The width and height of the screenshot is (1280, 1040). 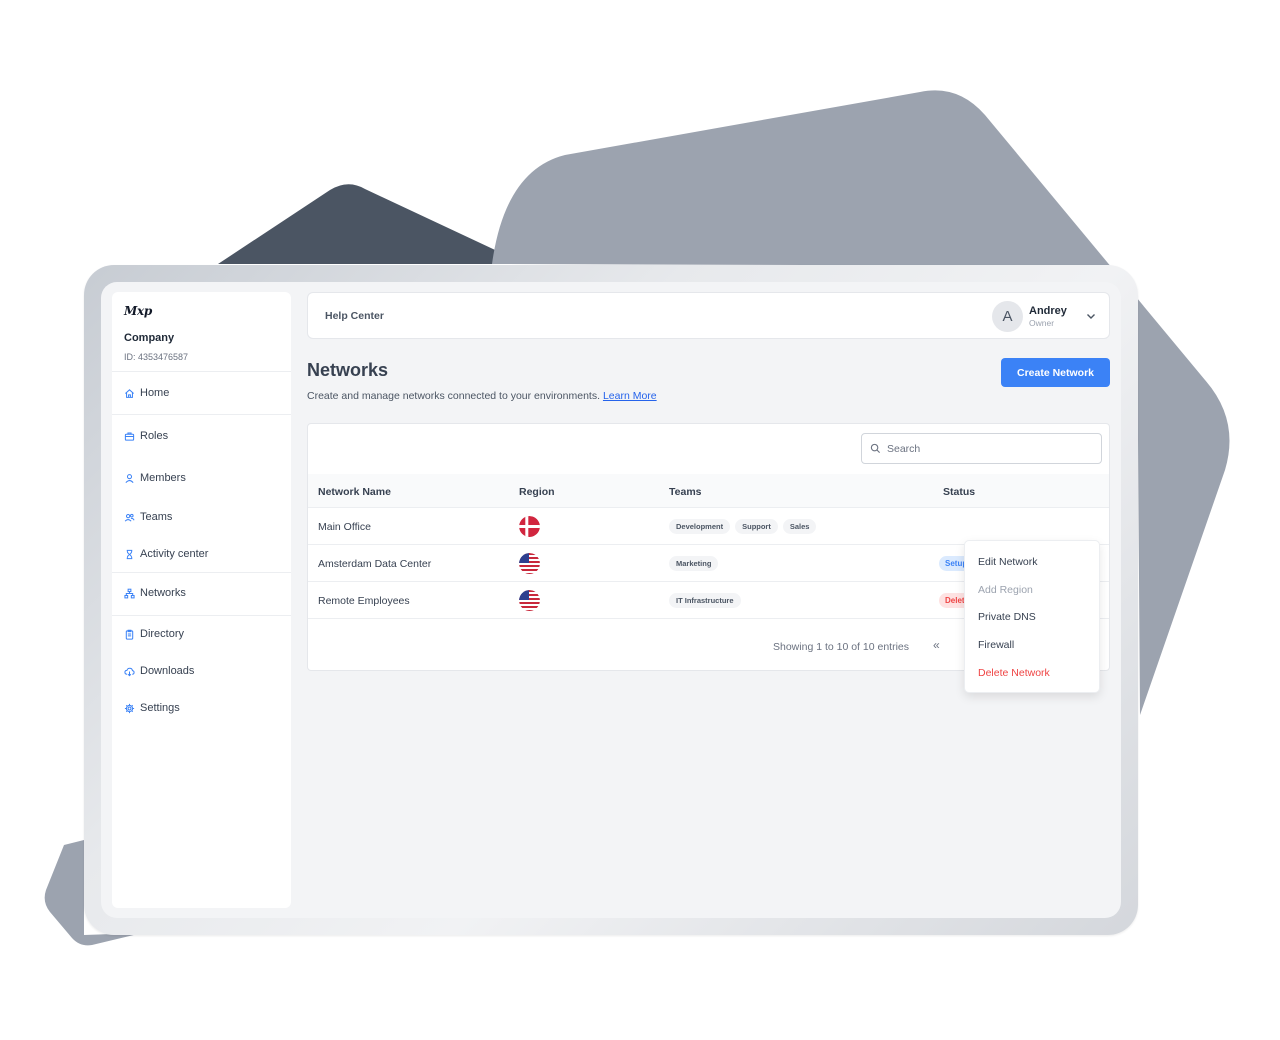 What do you see at coordinates (364, 601) in the screenshot?
I see `network-name: Remote Employees` at bounding box center [364, 601].